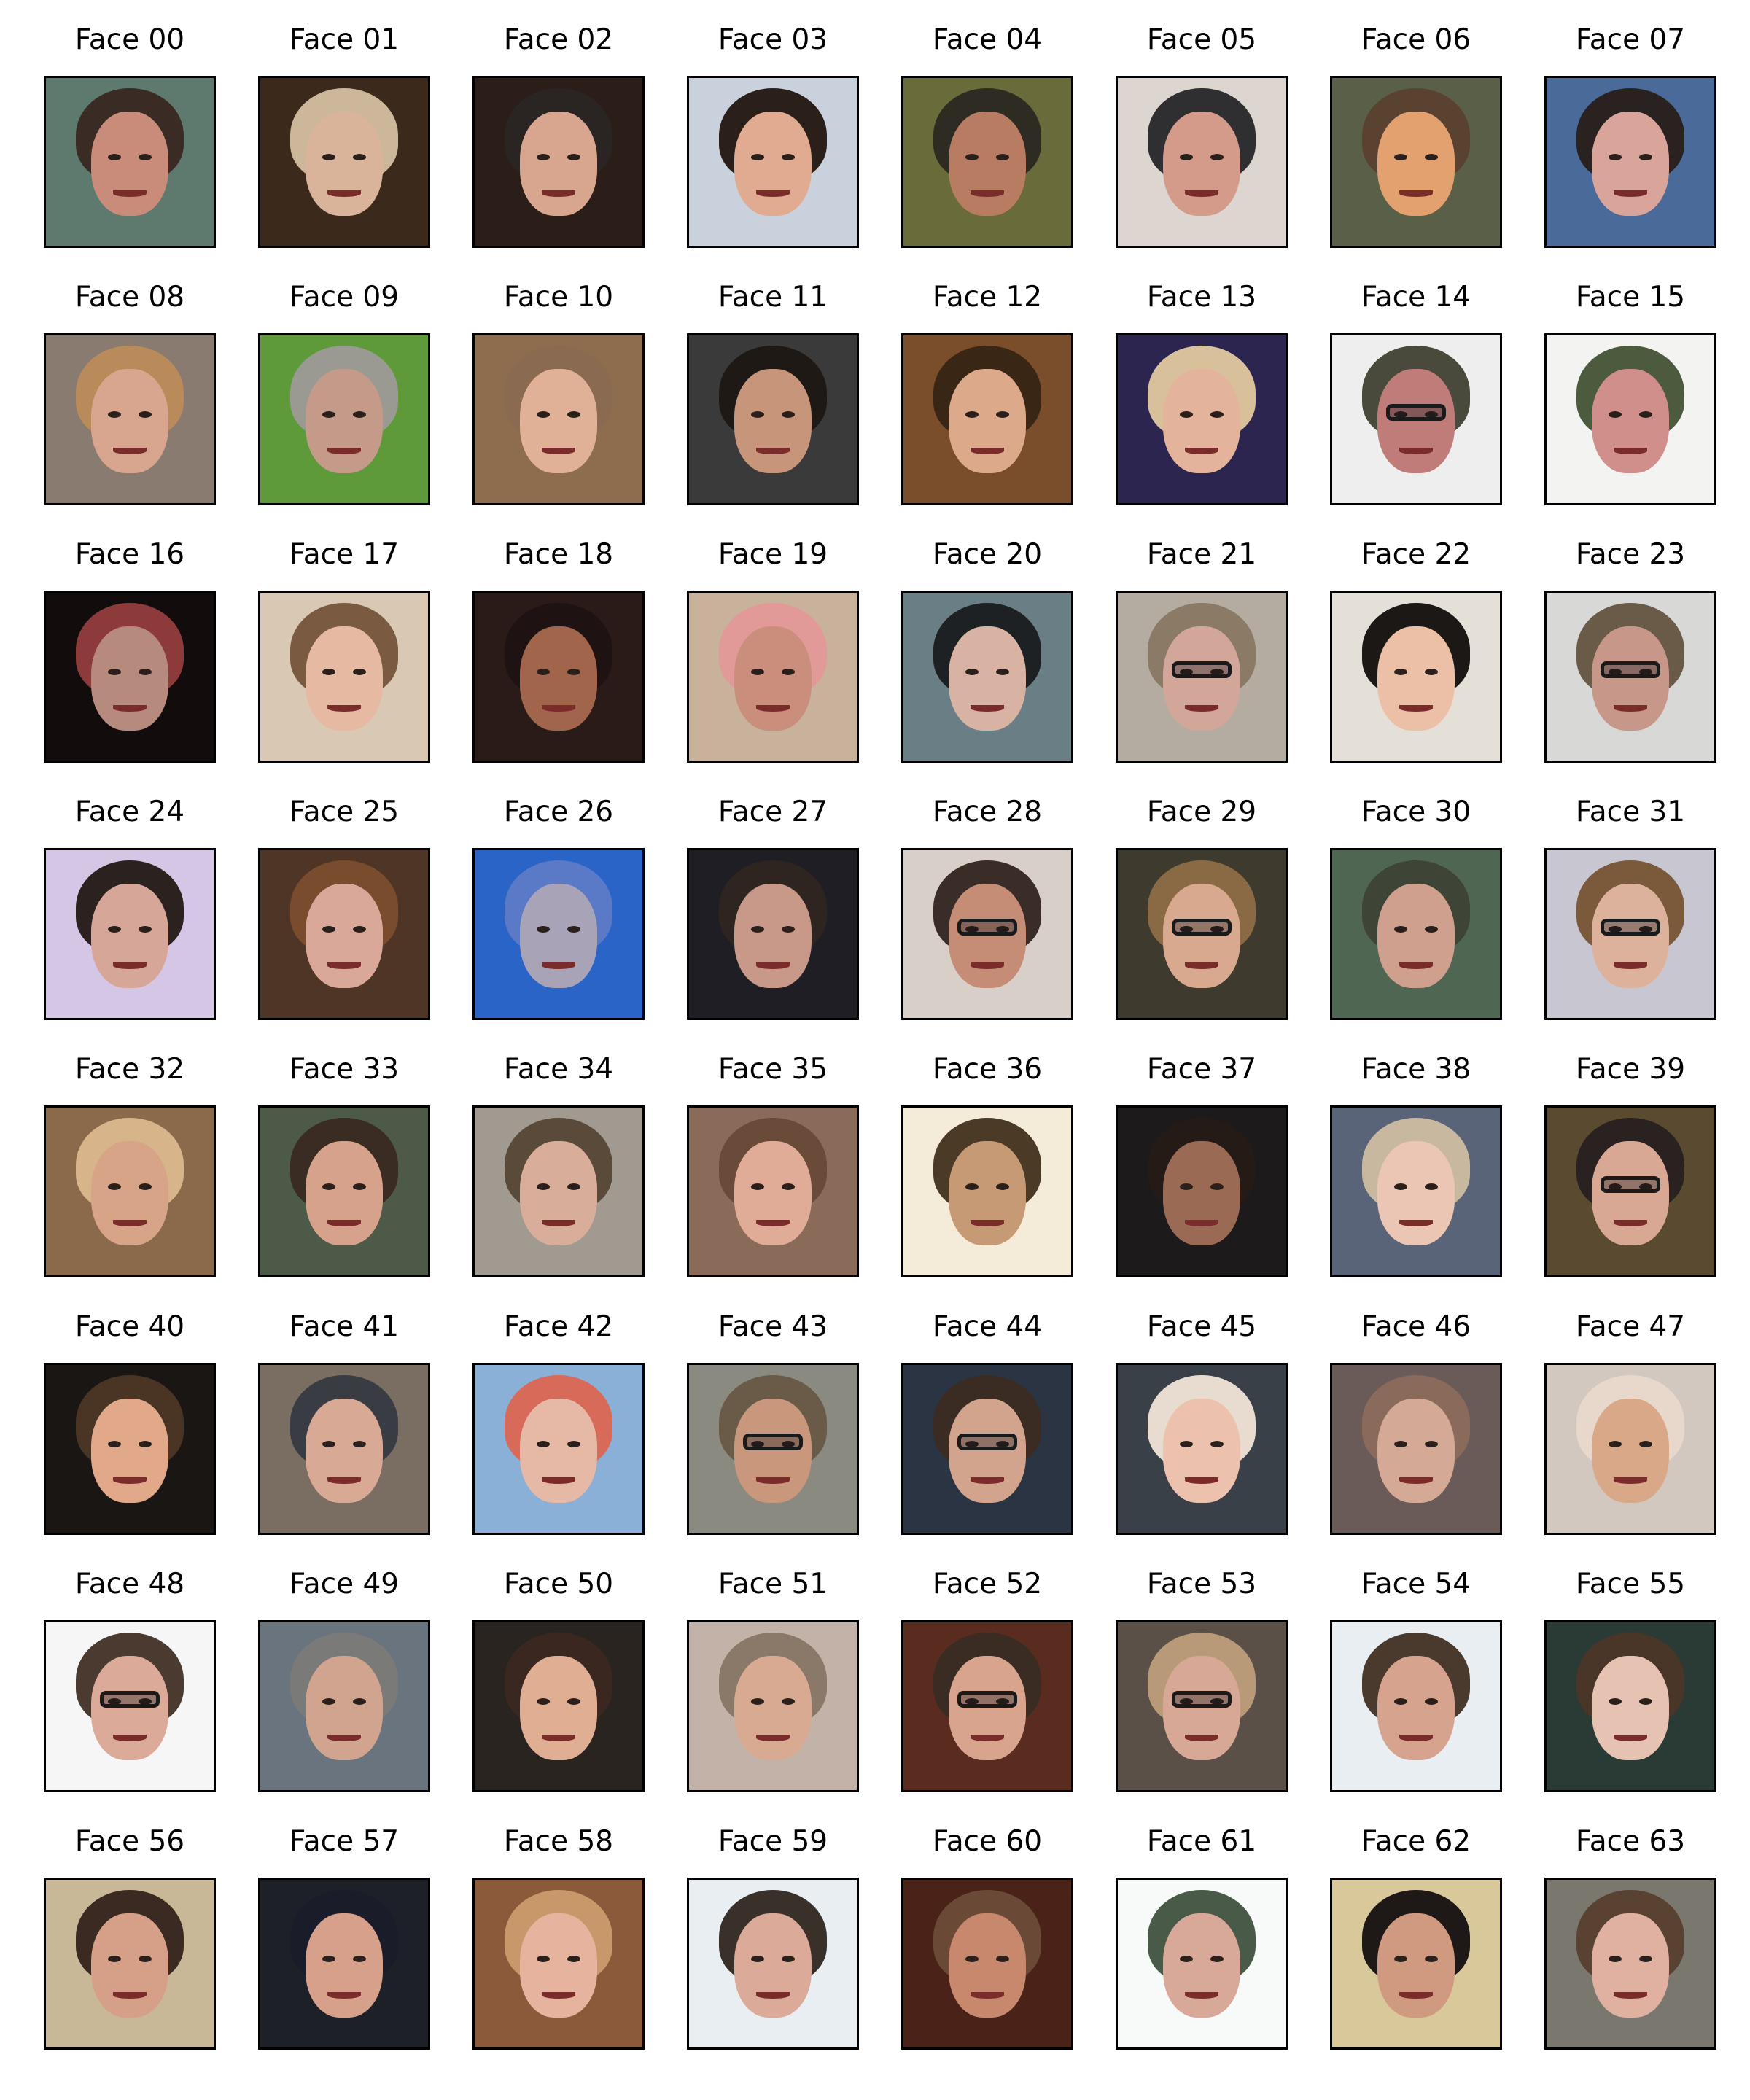  I want to click on face-label: Face 03, so click(773, 39).